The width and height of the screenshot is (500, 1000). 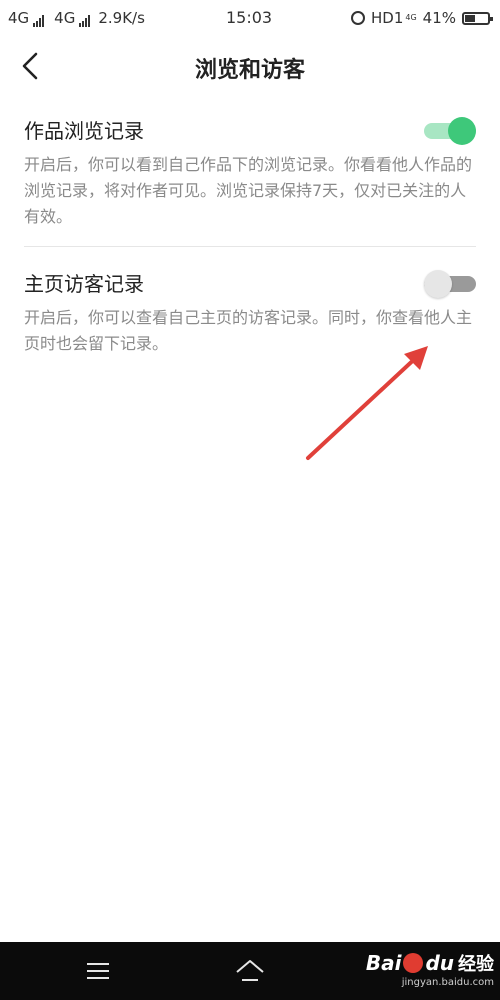 What do you see at coordinates (477, 18) in the screenshot?
I see `battery-icon` at bounding box center [477, 18].